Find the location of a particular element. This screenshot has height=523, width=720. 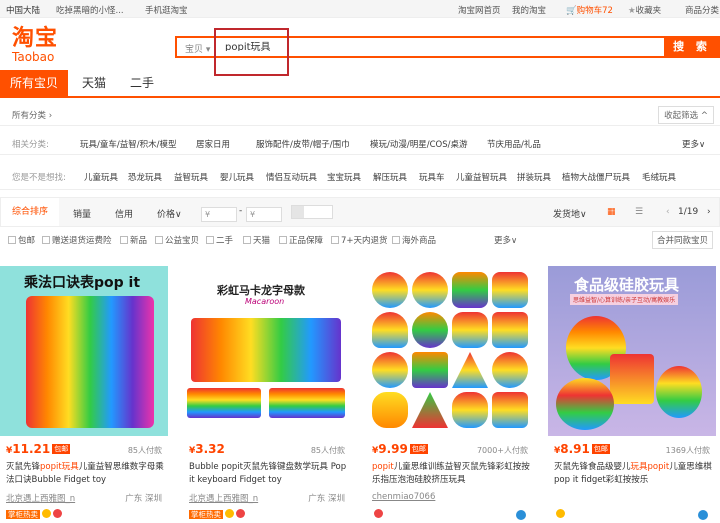

cart-link: 🛒购物车72 is located at coordinates (589, 10).